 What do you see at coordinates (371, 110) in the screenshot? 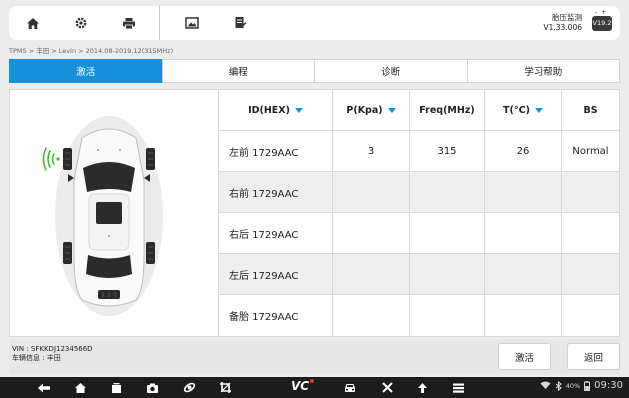
I see `col-header-pressure: P(Kpa)` at bounding box center [371, 110].